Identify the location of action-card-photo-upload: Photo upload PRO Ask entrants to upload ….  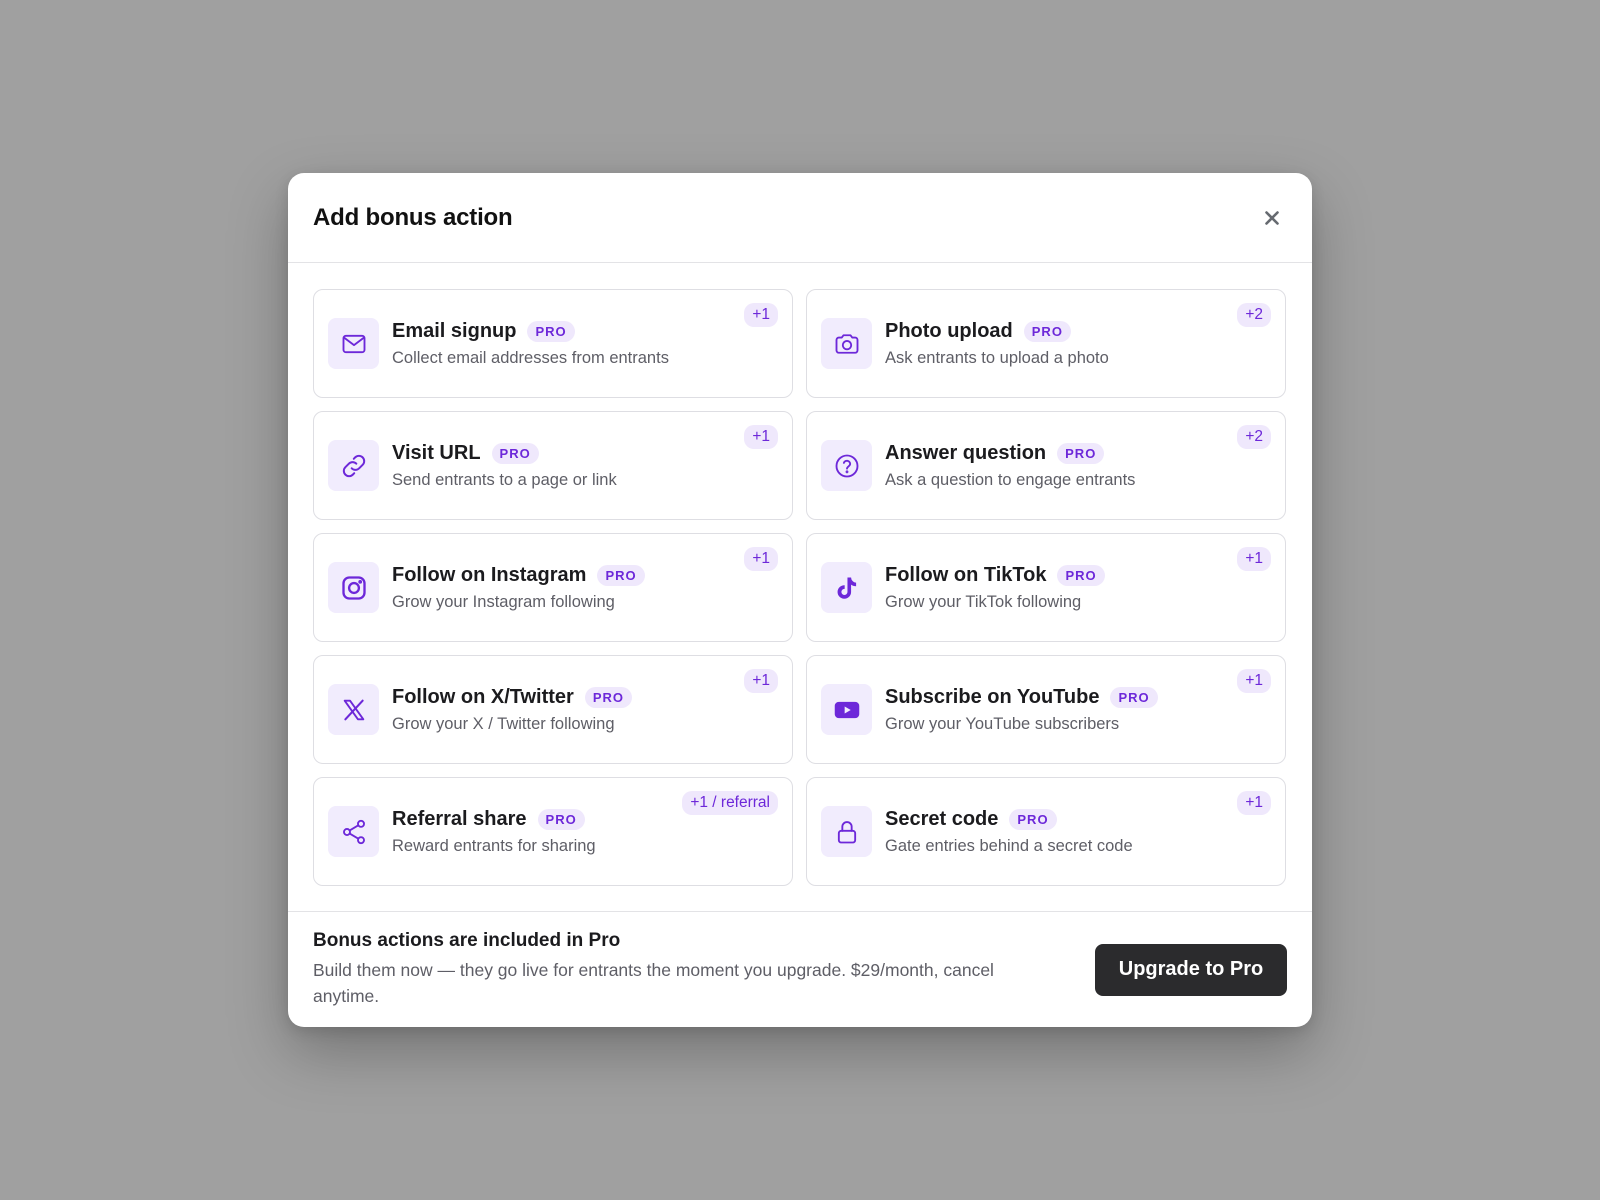
(1046, 343).